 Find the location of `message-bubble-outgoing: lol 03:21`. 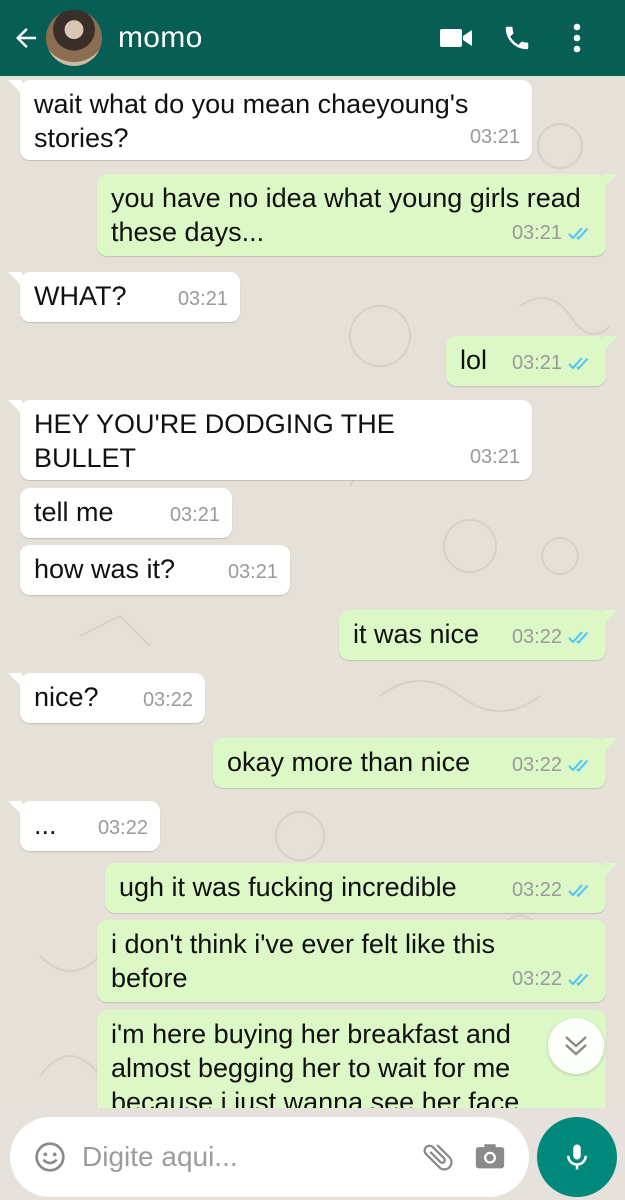

message-bubble-outgoing: lol 03:21 is located at coordinates (532, 361).